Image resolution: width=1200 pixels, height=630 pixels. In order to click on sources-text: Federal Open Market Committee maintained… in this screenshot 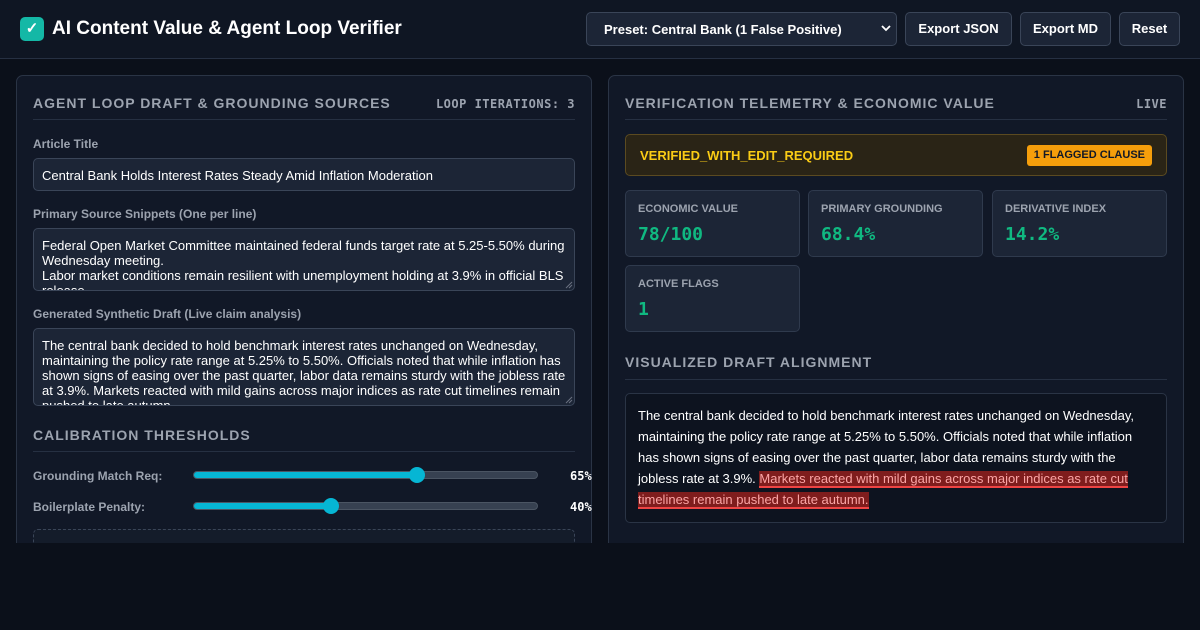, I will do `click(304, 264)`.